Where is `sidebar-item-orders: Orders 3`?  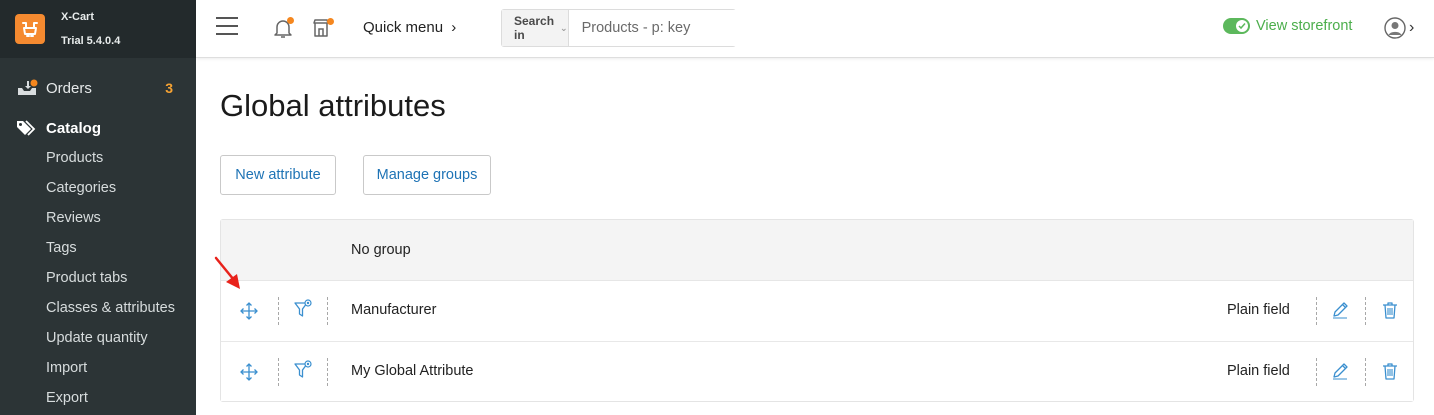 sidebar-item-orders: Orders 3 is located at coordinates (98, 88).